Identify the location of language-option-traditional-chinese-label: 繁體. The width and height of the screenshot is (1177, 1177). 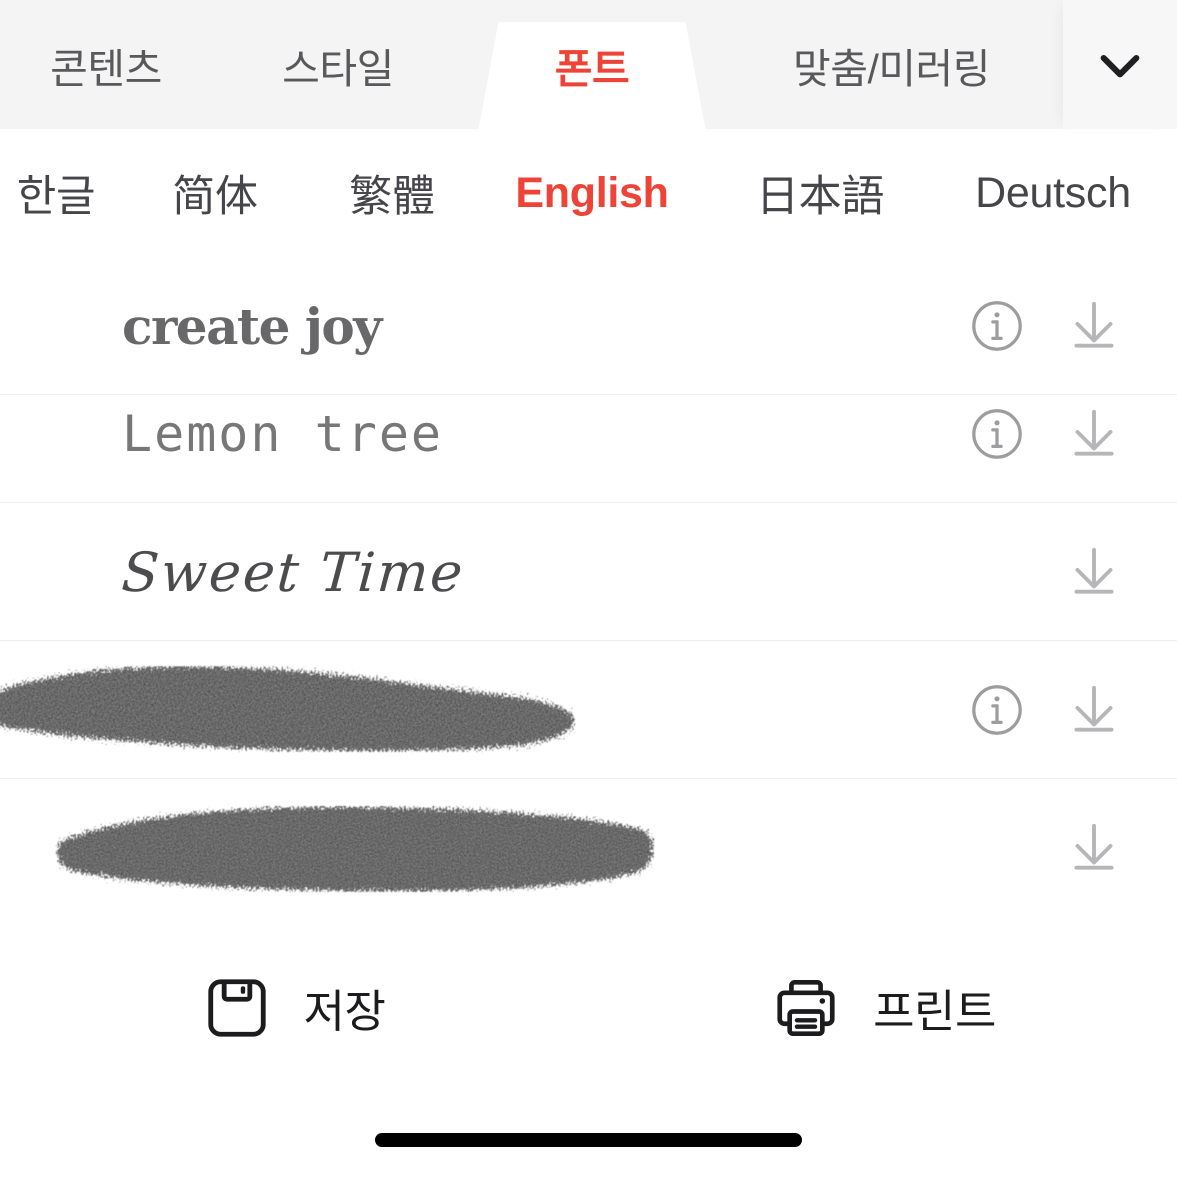
(392, 197).